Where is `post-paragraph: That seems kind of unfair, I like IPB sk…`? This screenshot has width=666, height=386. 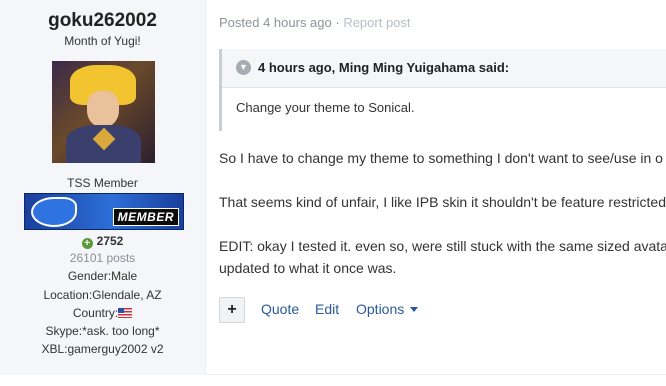
post-paragraph: That seems kind of unfair, I like IPB sk… is located at coordinates (442, 202).